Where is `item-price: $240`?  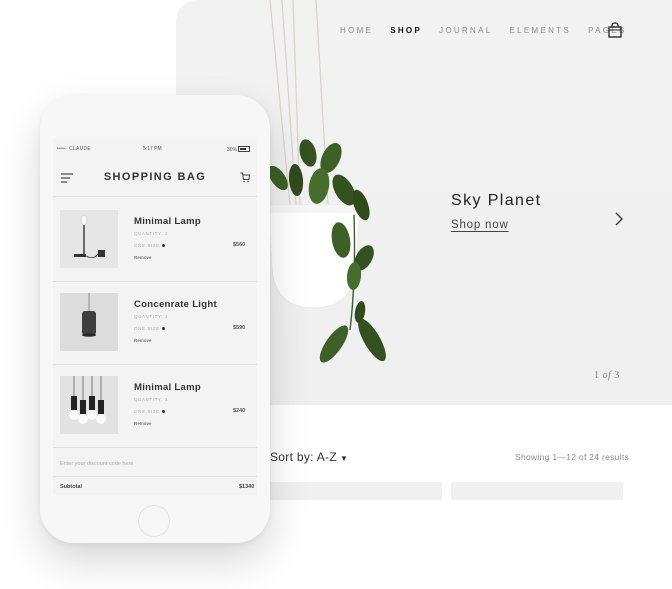 item-price: $240 is located at coordinates (239, 411).